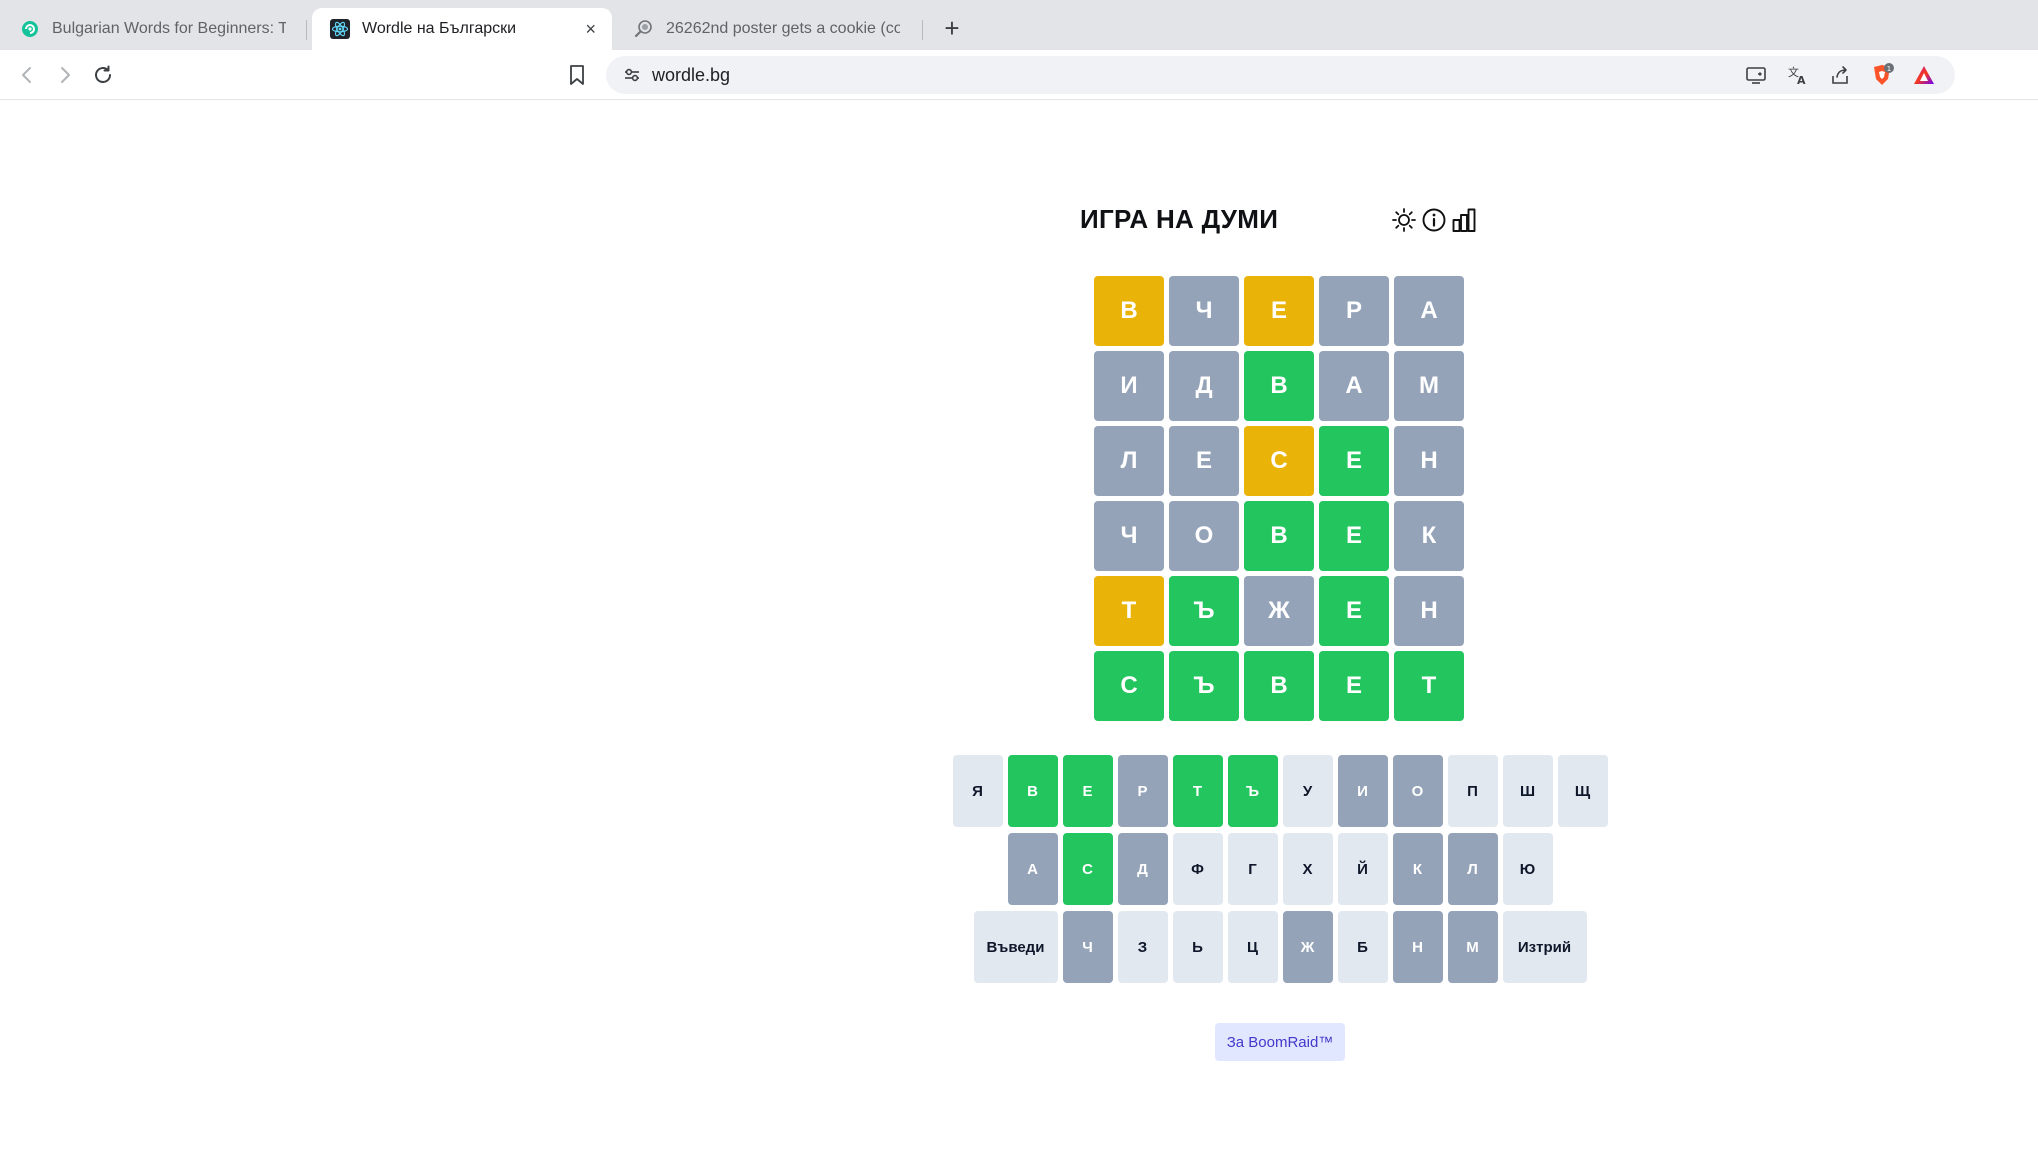 The width and height of the screenshot is (2038, 1157). Describe the element at coordinates (1527, 869) in the screenshot. I see `keyboard-key: Ю` at that location.